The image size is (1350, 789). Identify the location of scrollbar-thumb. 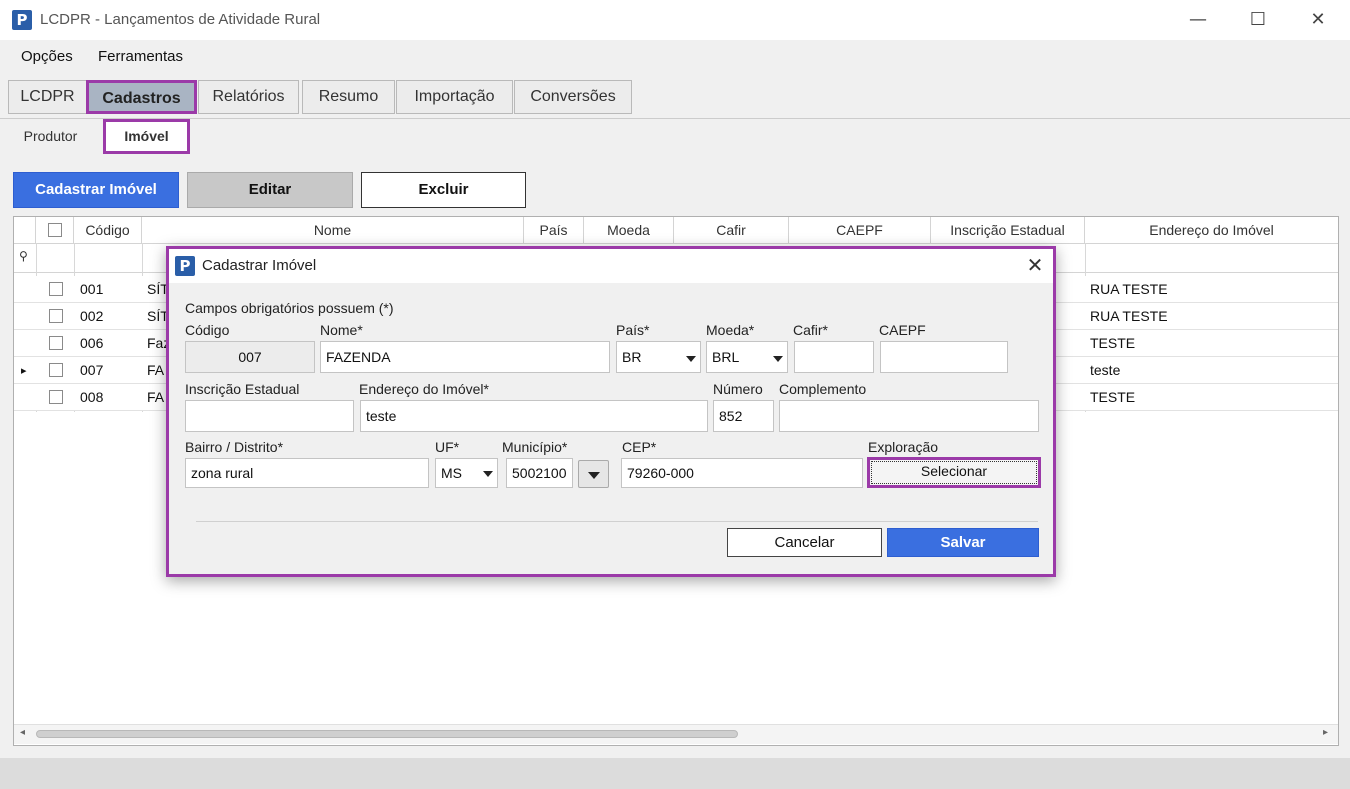
(387, 734).